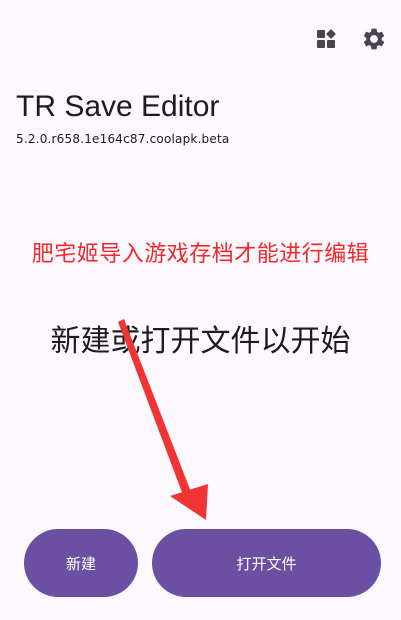  Describe the element at coordinates (266, 563) in the screenshot. I see `open-file-button: 打开文件` at that location.